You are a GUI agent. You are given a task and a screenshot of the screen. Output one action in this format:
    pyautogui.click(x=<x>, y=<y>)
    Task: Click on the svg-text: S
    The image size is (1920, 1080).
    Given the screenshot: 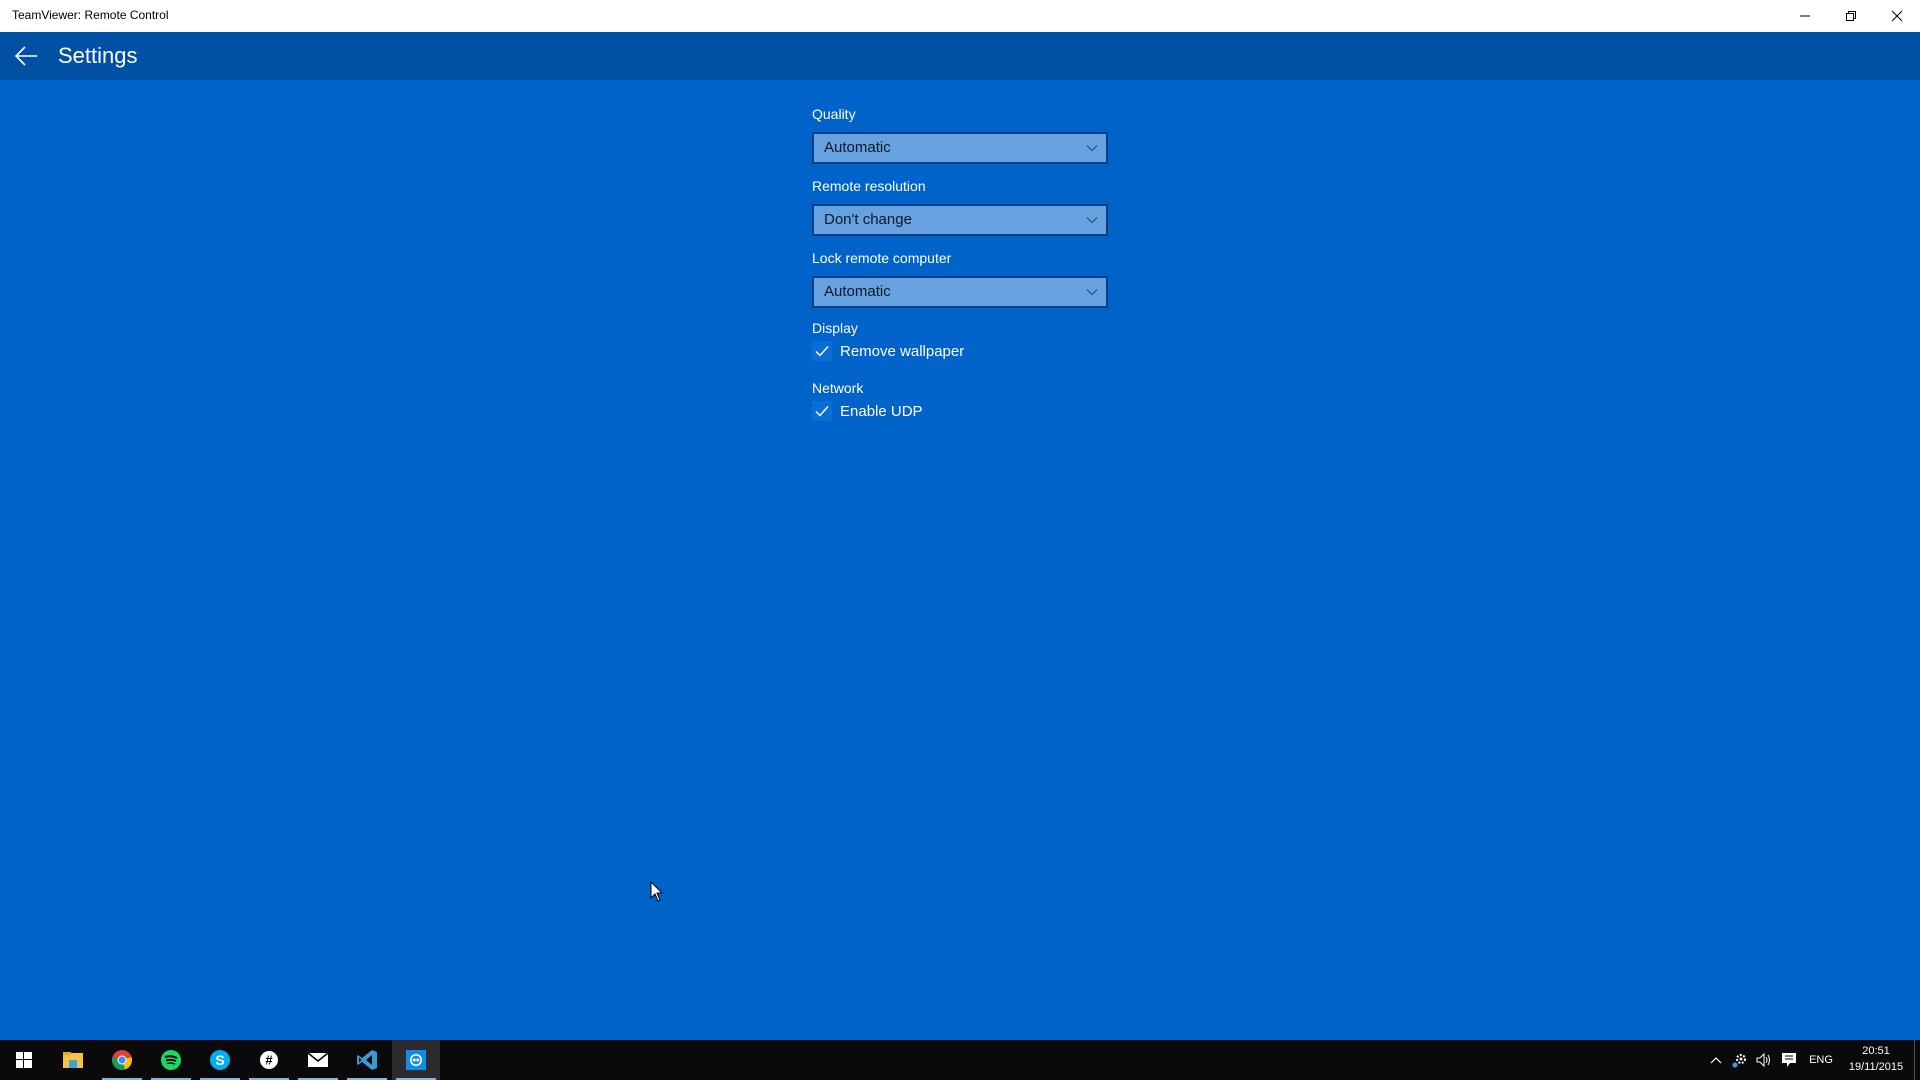 What is the action you would take?
    pyautogui.click(x=219, y=1060)
    